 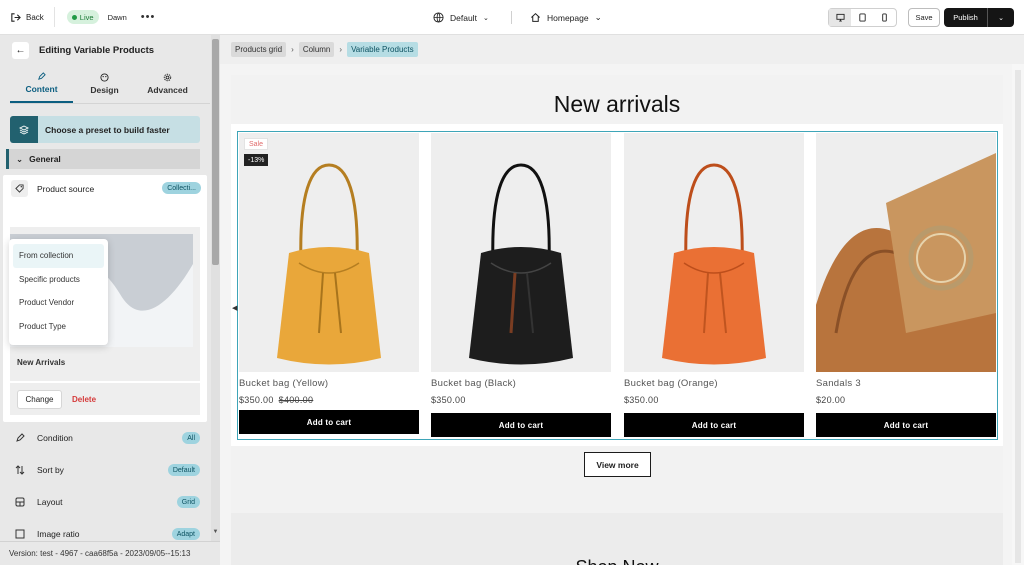 I want to click on preset-banner: Choose a preset to build faster, so click(x=105, y=129).